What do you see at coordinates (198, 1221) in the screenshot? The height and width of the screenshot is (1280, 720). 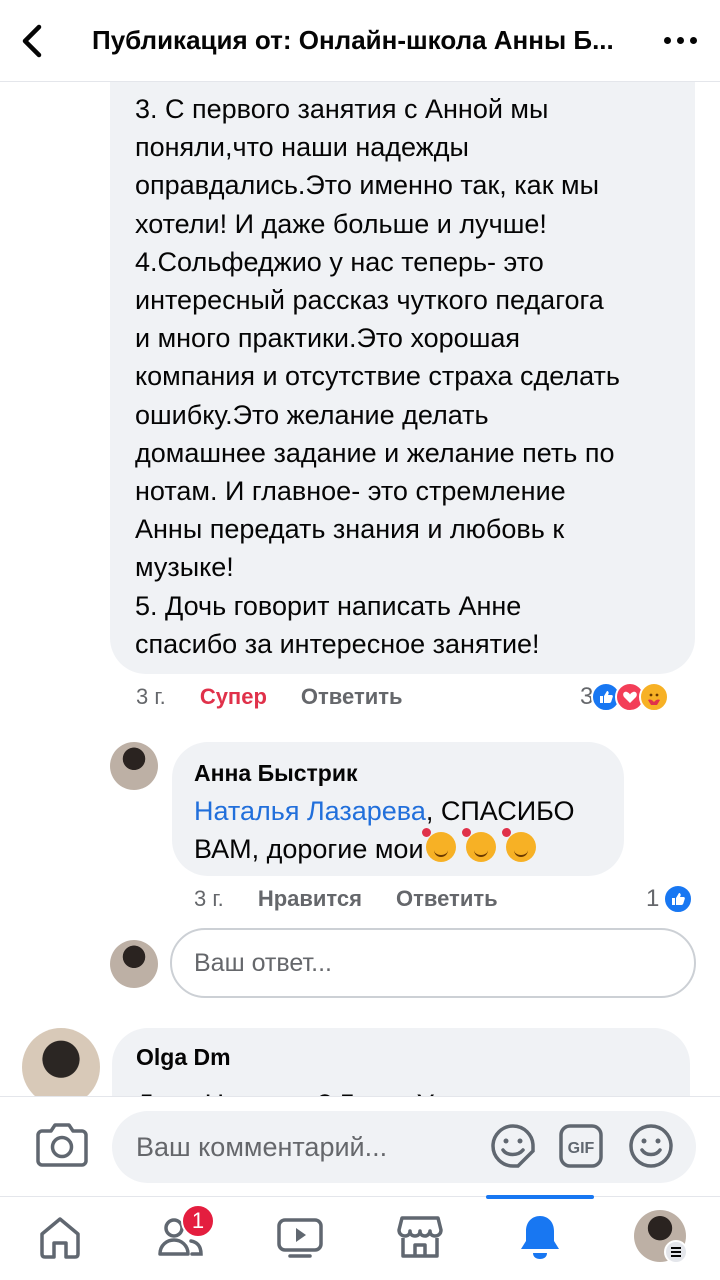 I see `notification-badge: 1` at bounding box center [198, 1221].